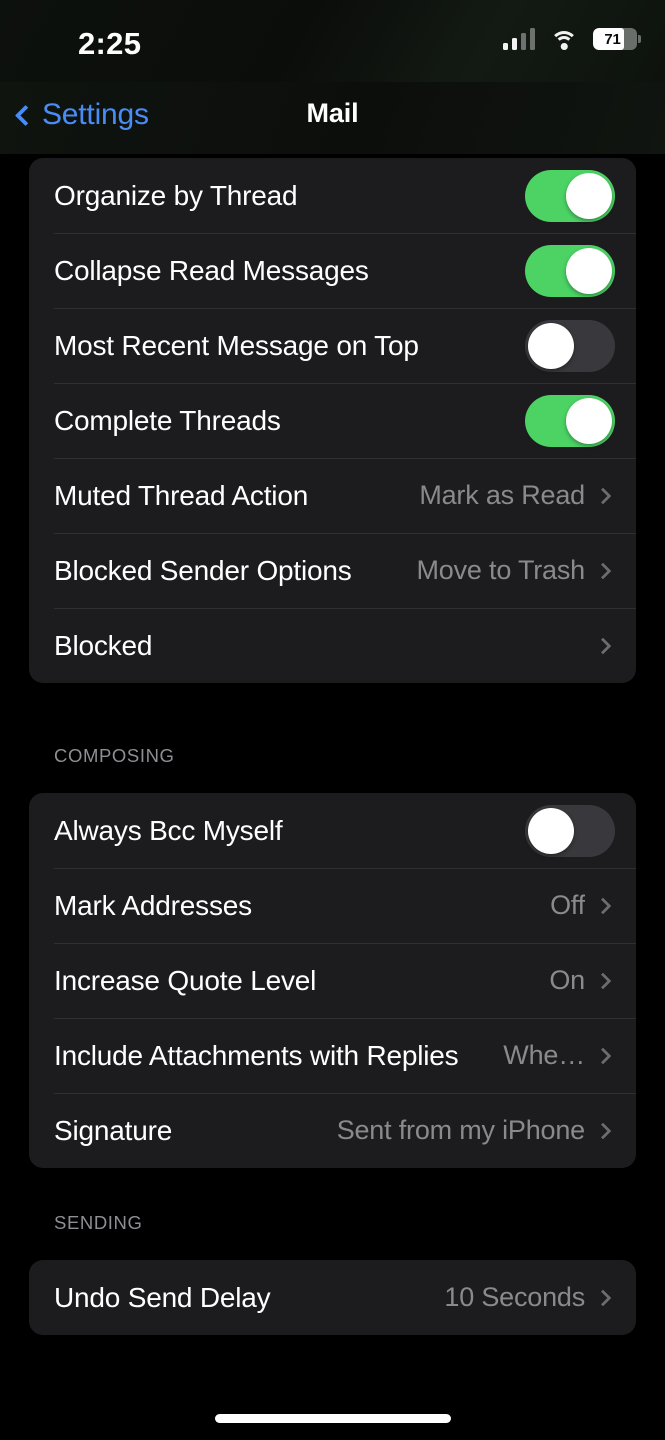  Describe the element at coordinates (332, 195) in the screenshot. I see `row-organize-by-thread: Organize by Thread` at that location.